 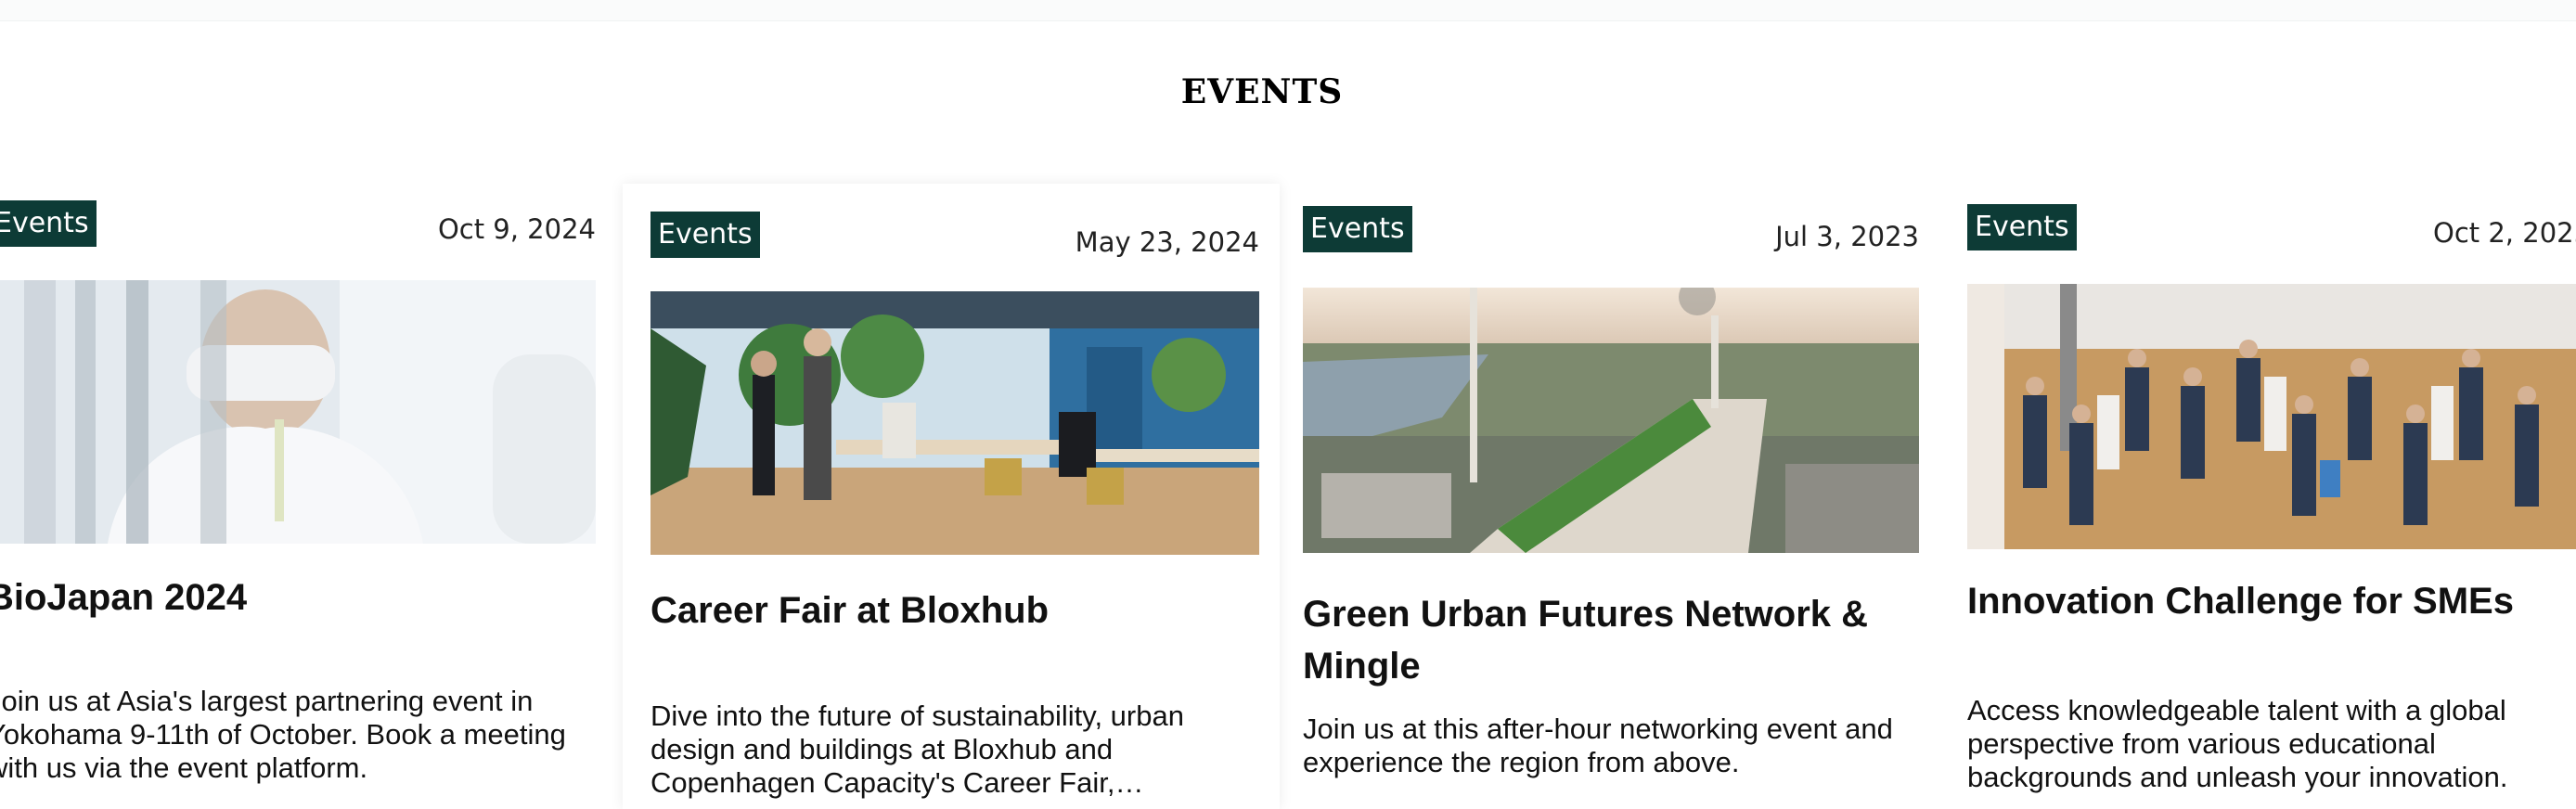 What do you see at coordinates (954, 610) in the screenshot?
I see `event-title: Career Fair at Bloxhub` at bounding box center [954, 610].